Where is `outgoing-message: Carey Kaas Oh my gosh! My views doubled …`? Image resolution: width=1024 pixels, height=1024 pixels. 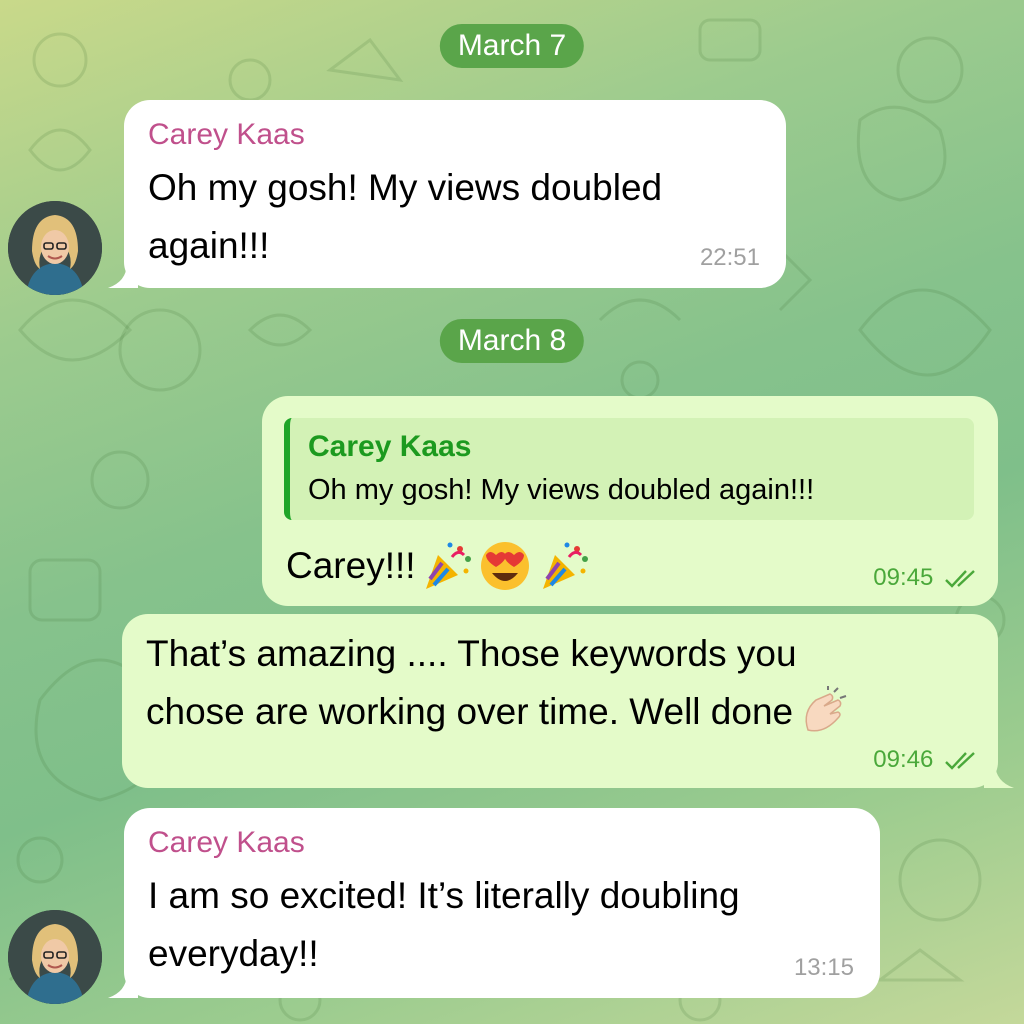 outgoing-message: Carey Kaas Oh my gosh! My views doubled … is located at coordinates (630, 501).